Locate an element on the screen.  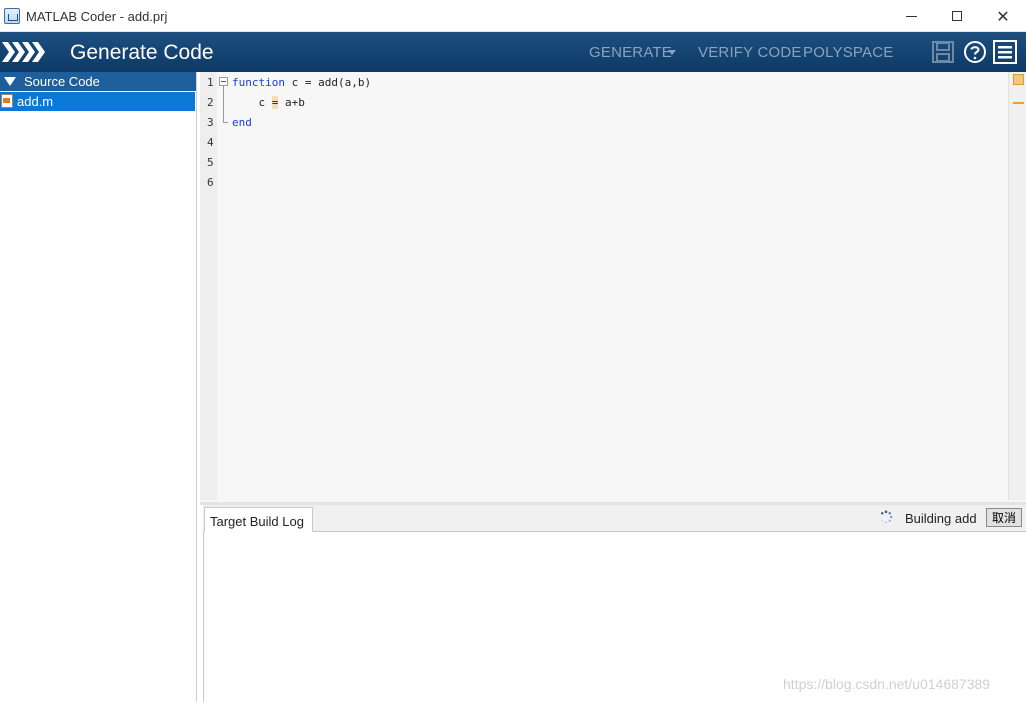
line-number: 3 is located at coordinates (210, 122).